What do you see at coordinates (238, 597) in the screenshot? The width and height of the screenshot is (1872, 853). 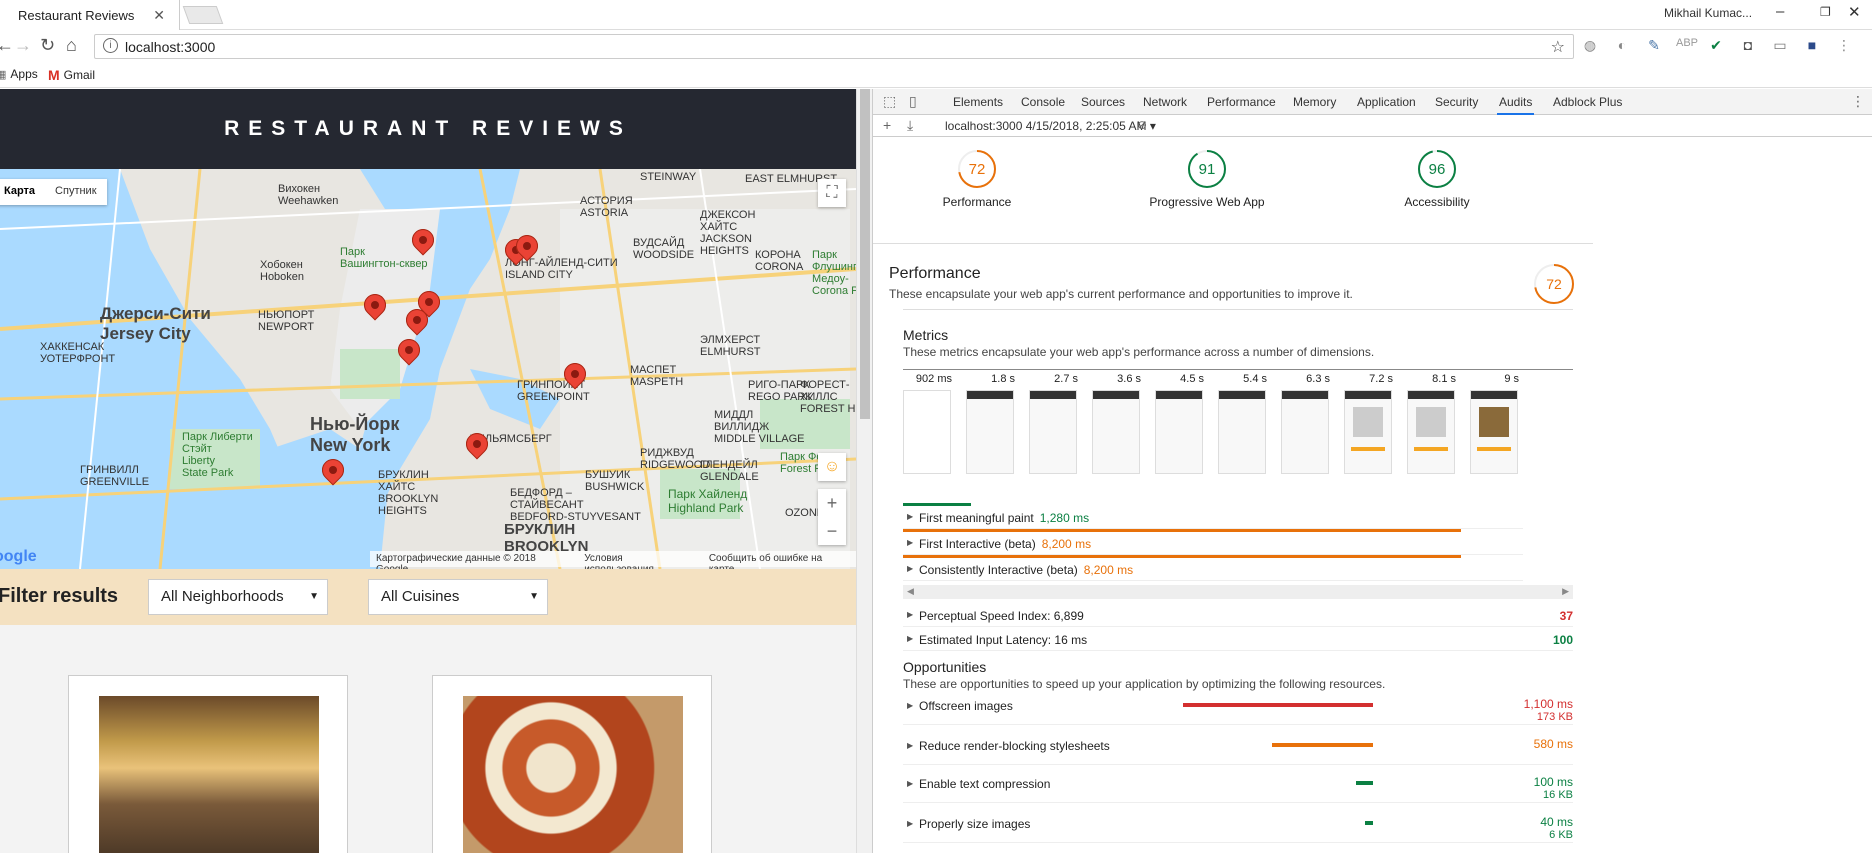 I see `neighborhoods-select: All Neighborhoods ▼` at bounding box center [238, 597].